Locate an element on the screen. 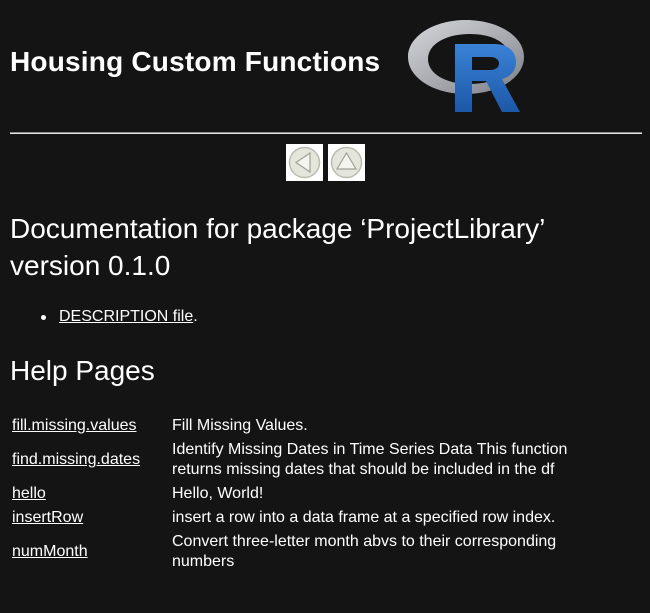 The height and width of the screenshot is (613, 650). function-link-fill-missing-values: fill.missing.values is located at coordinates (74, 425).